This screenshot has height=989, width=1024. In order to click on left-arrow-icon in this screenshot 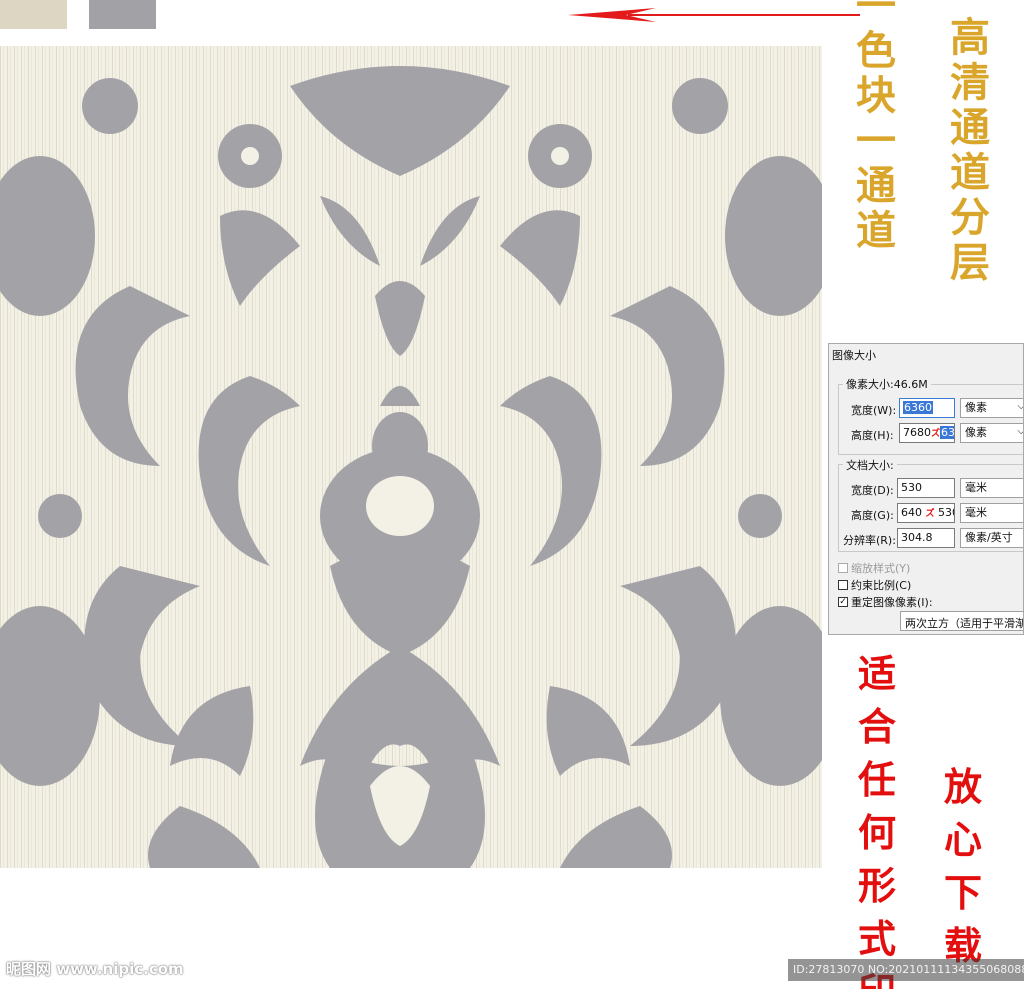, I will do `click(714, 15)`.